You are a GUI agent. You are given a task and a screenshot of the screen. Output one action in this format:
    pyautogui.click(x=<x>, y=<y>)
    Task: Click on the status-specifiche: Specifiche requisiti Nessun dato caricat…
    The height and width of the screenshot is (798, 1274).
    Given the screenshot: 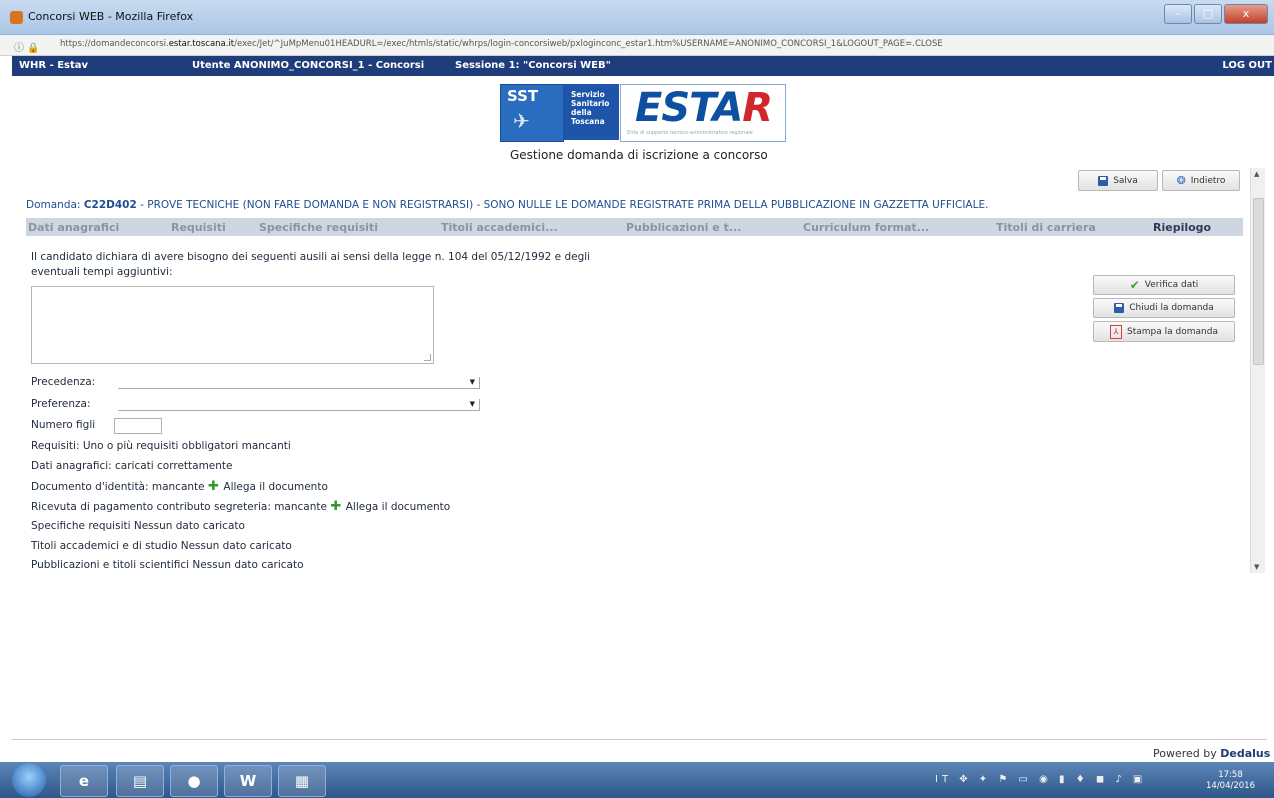 What is the action you would take?
    pyautogui.click(x=138, y=526)
    